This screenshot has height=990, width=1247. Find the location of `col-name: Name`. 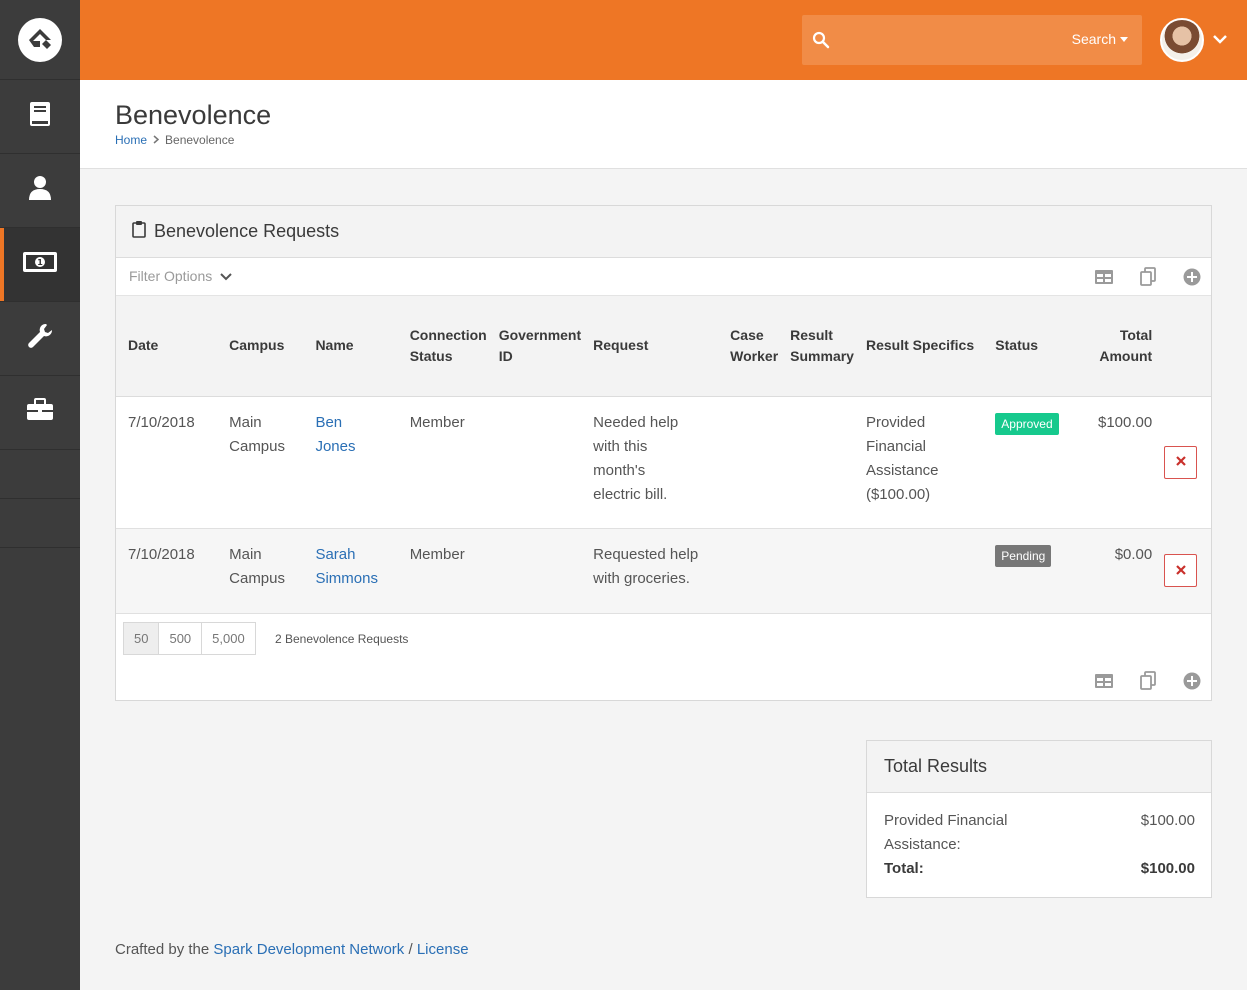

col-name: Name is located at coordinates (356, 346).